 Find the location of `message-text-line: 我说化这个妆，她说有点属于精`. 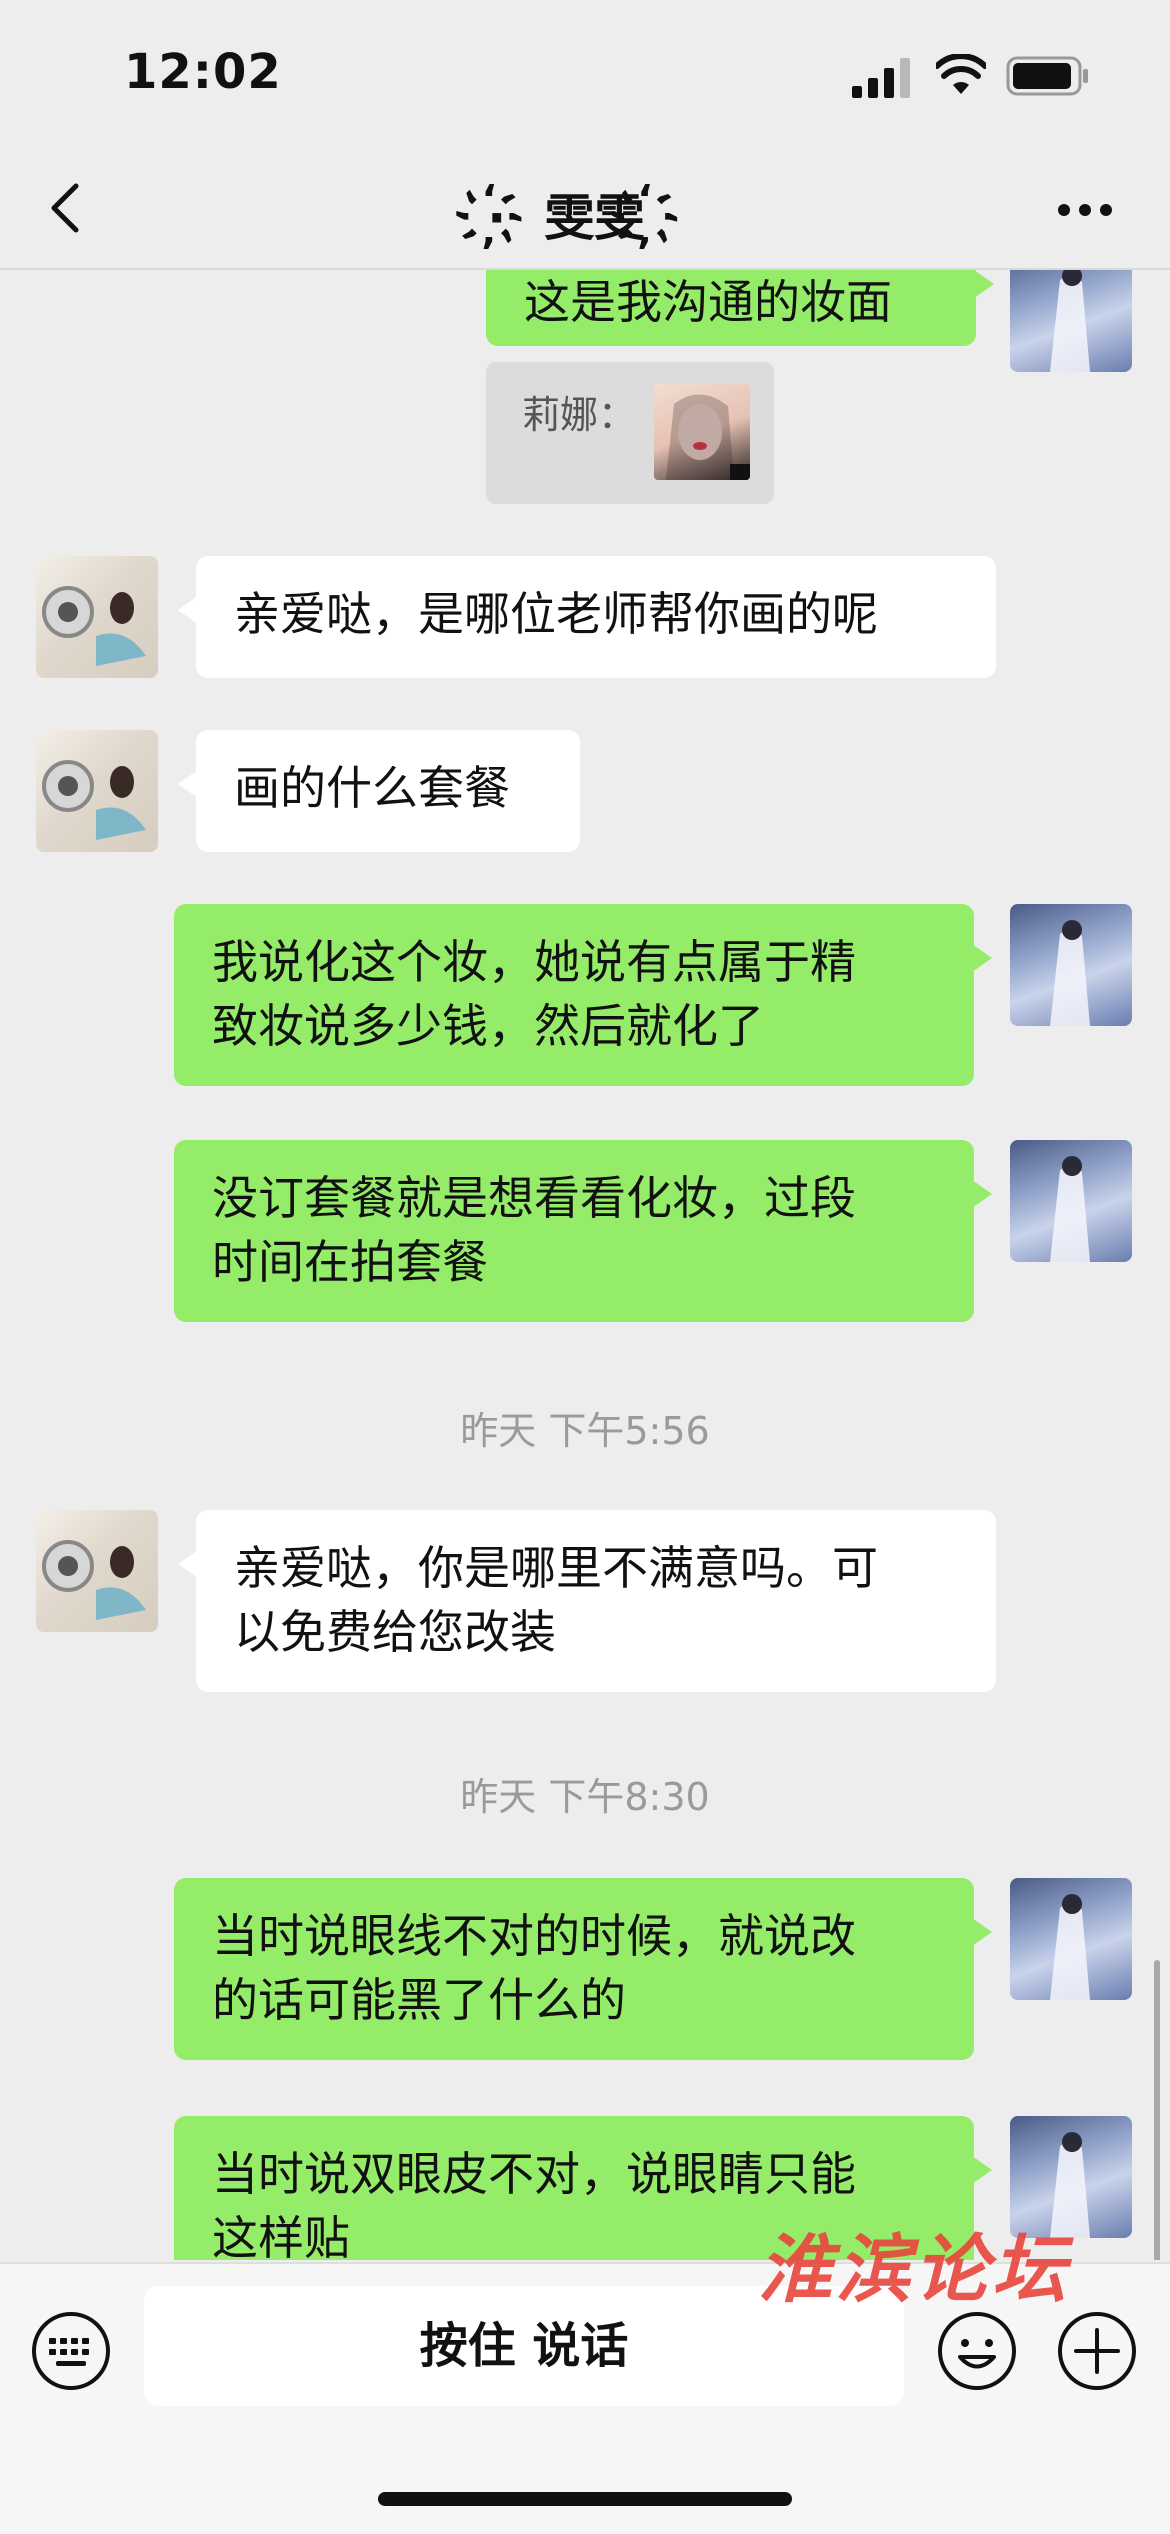

message-text-line: 我说化这个妆，她说有点属于精 is located at coordinates (534, 962).